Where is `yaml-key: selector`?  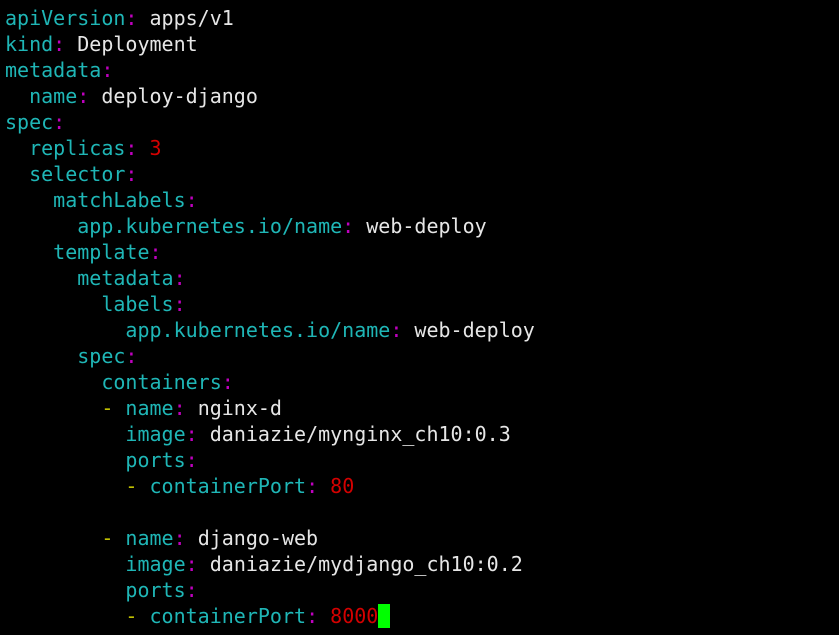
yaml-key: selector is located at coordinates (77, 174).